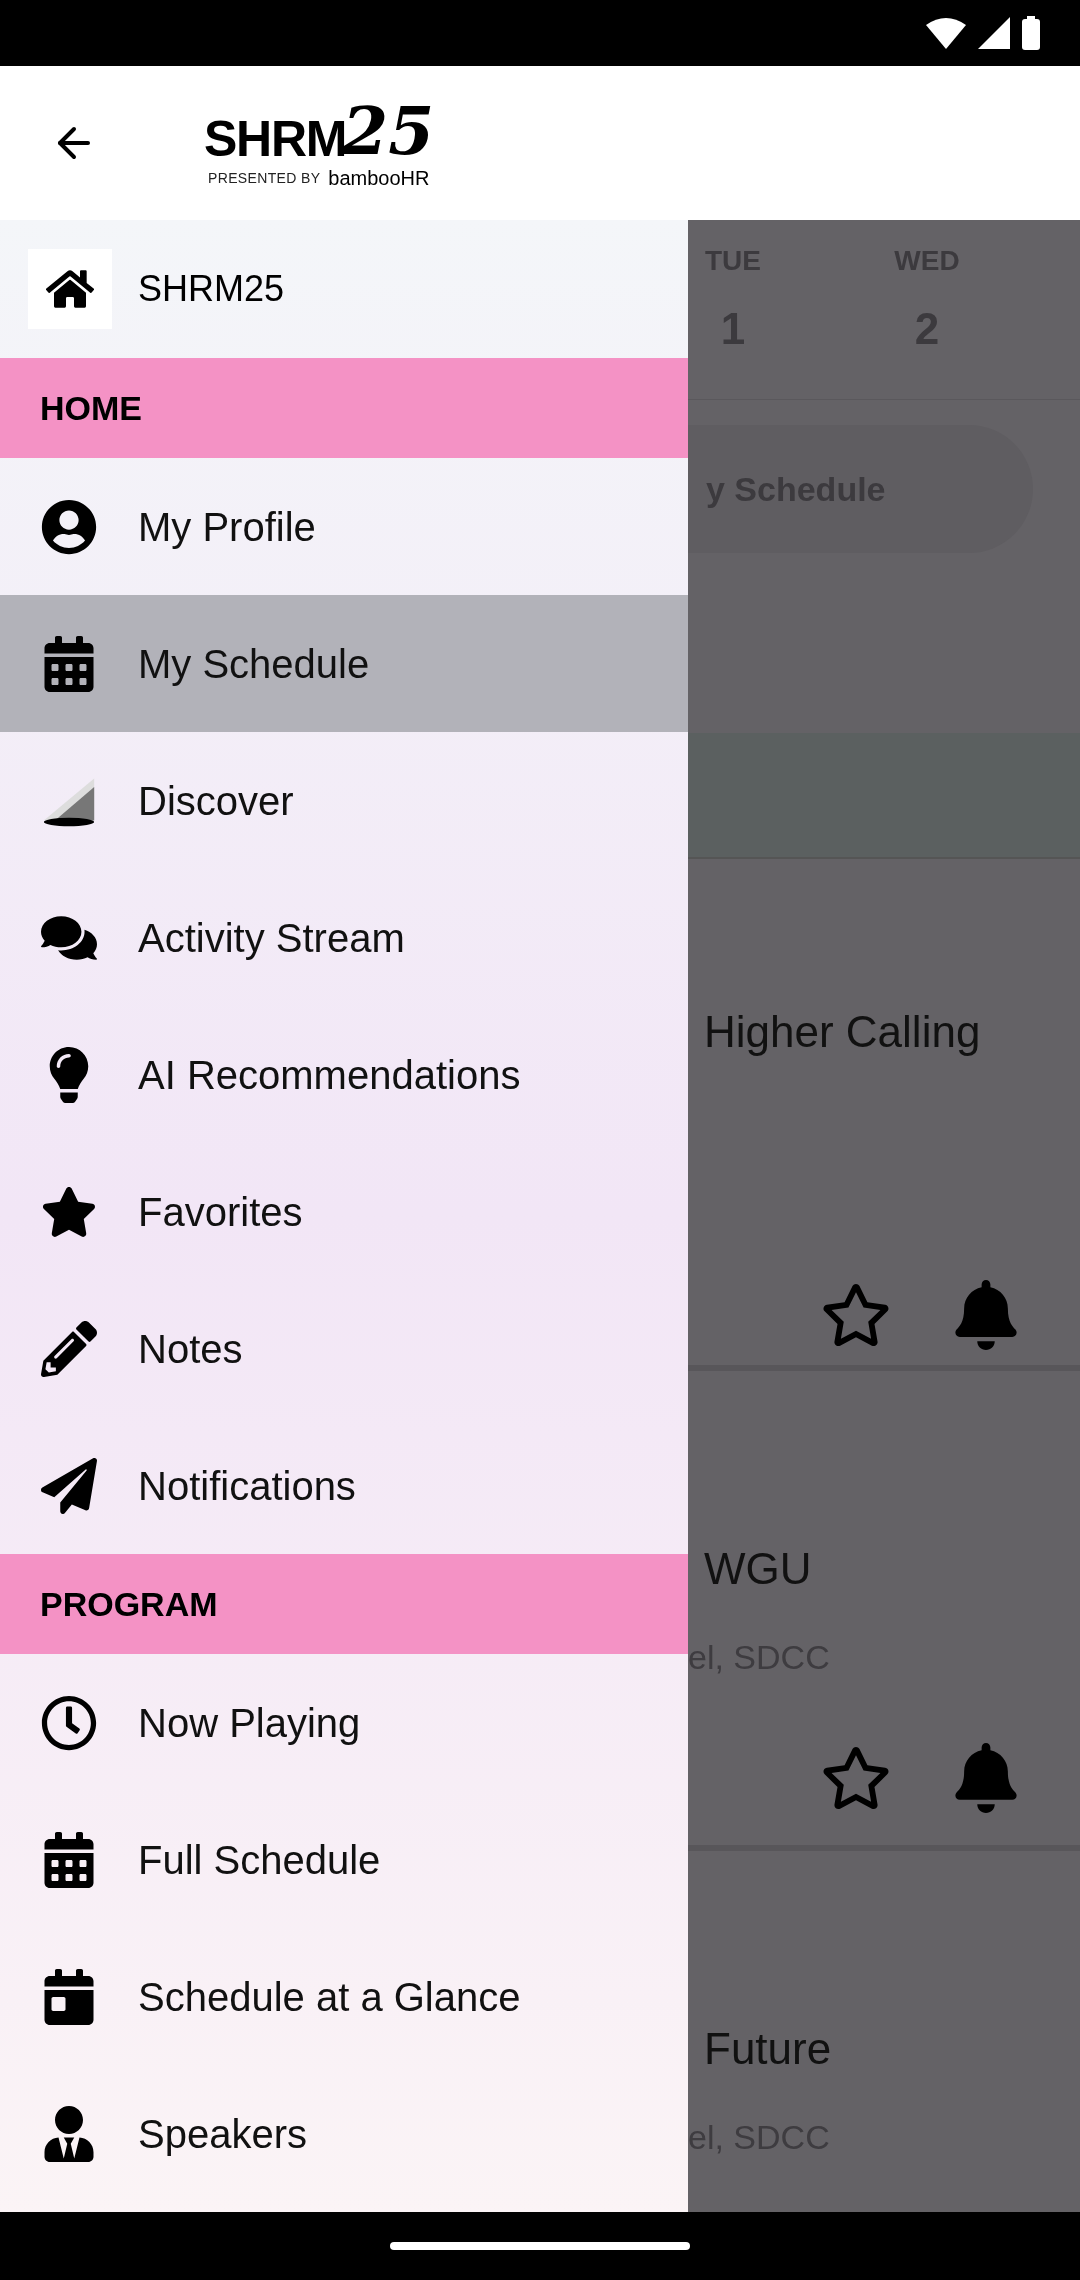  I want to click on session-title: WGU, so click(758, 1569).